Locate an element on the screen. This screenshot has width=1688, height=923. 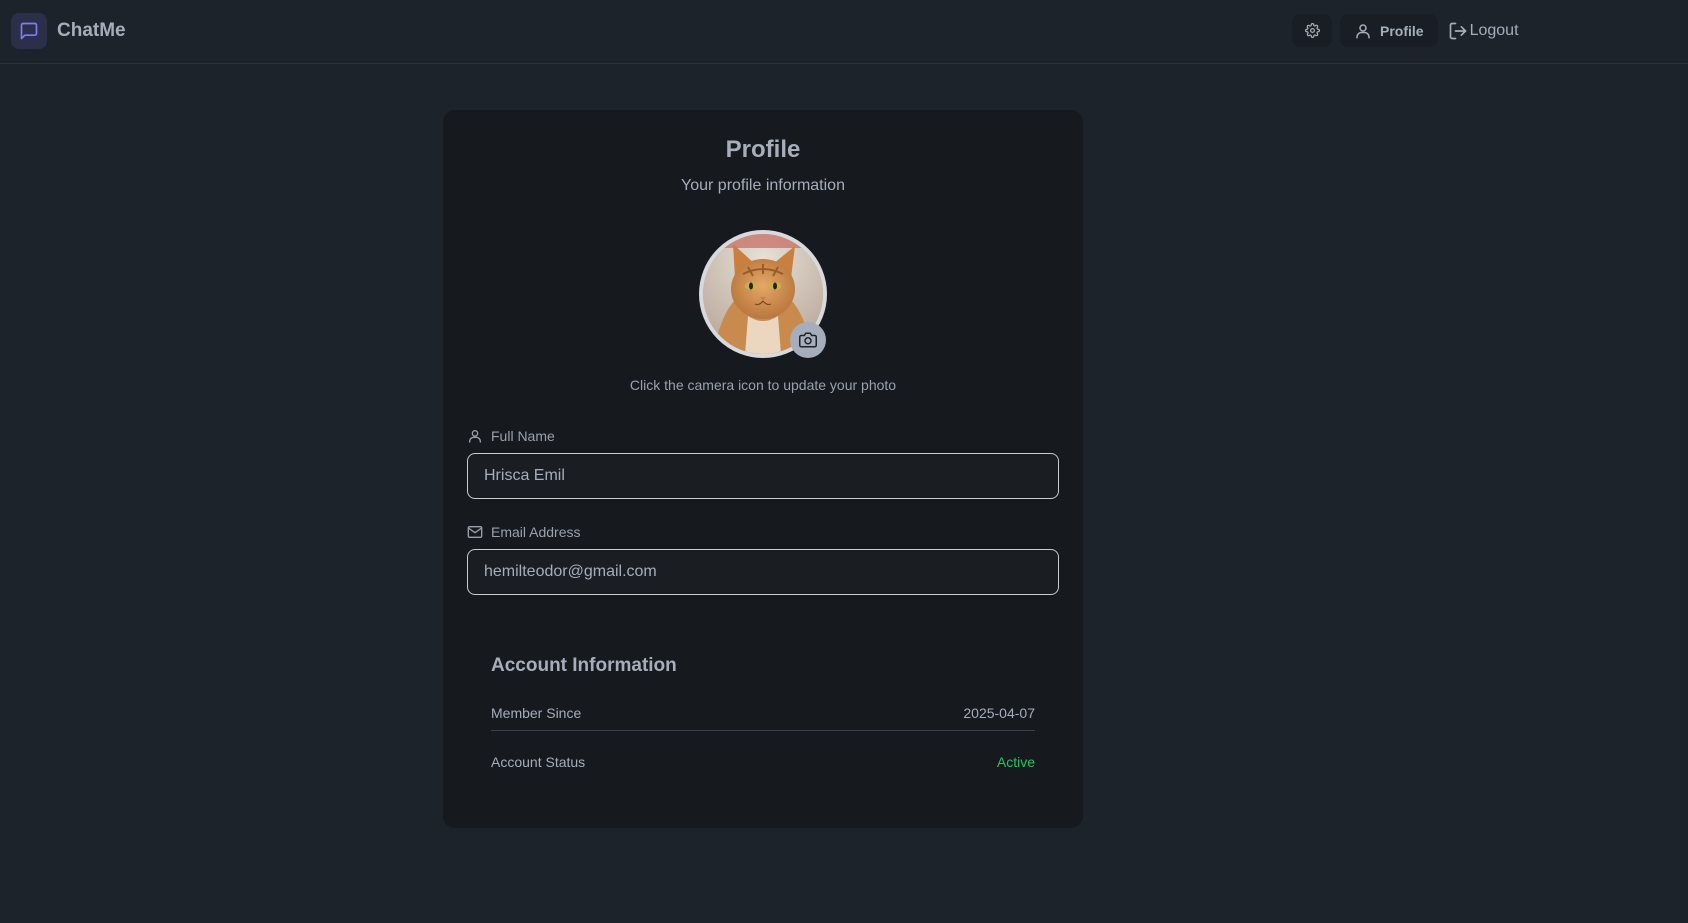
log-out-icon is located at coordinates (1457, 30).